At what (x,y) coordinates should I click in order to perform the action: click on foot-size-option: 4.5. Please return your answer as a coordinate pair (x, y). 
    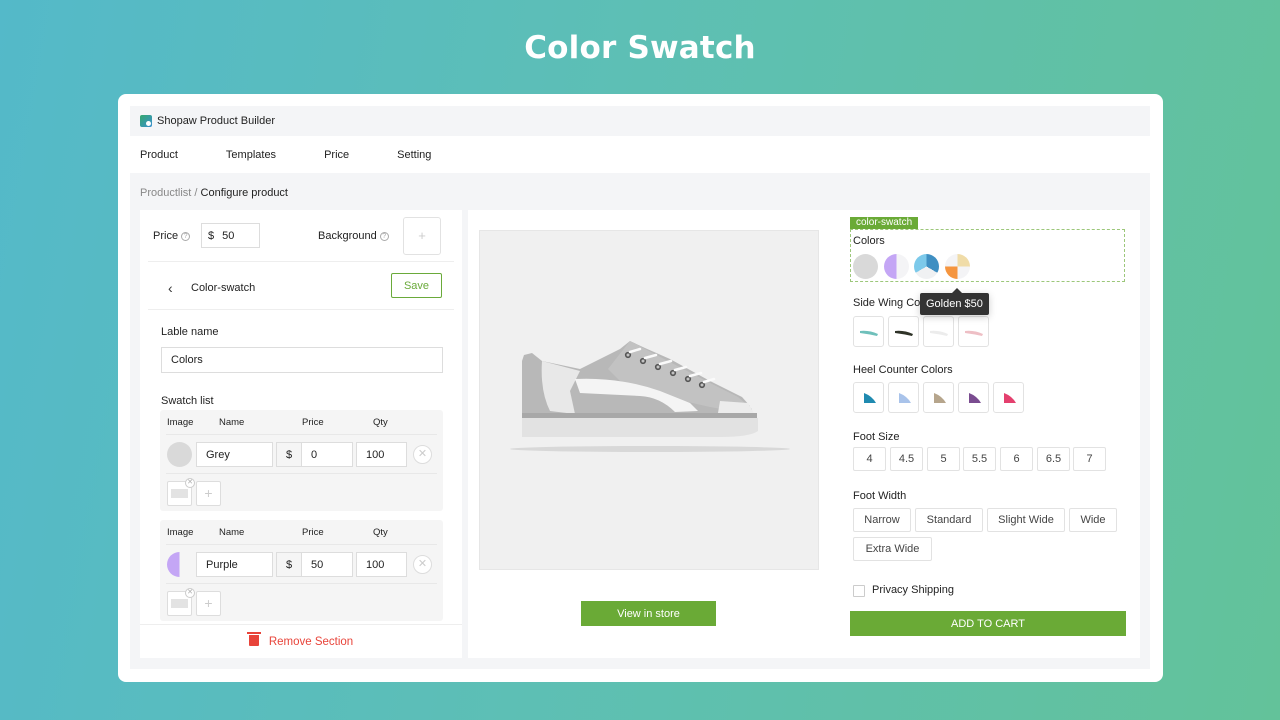
    Looking at the image, I should click on (906, 459).